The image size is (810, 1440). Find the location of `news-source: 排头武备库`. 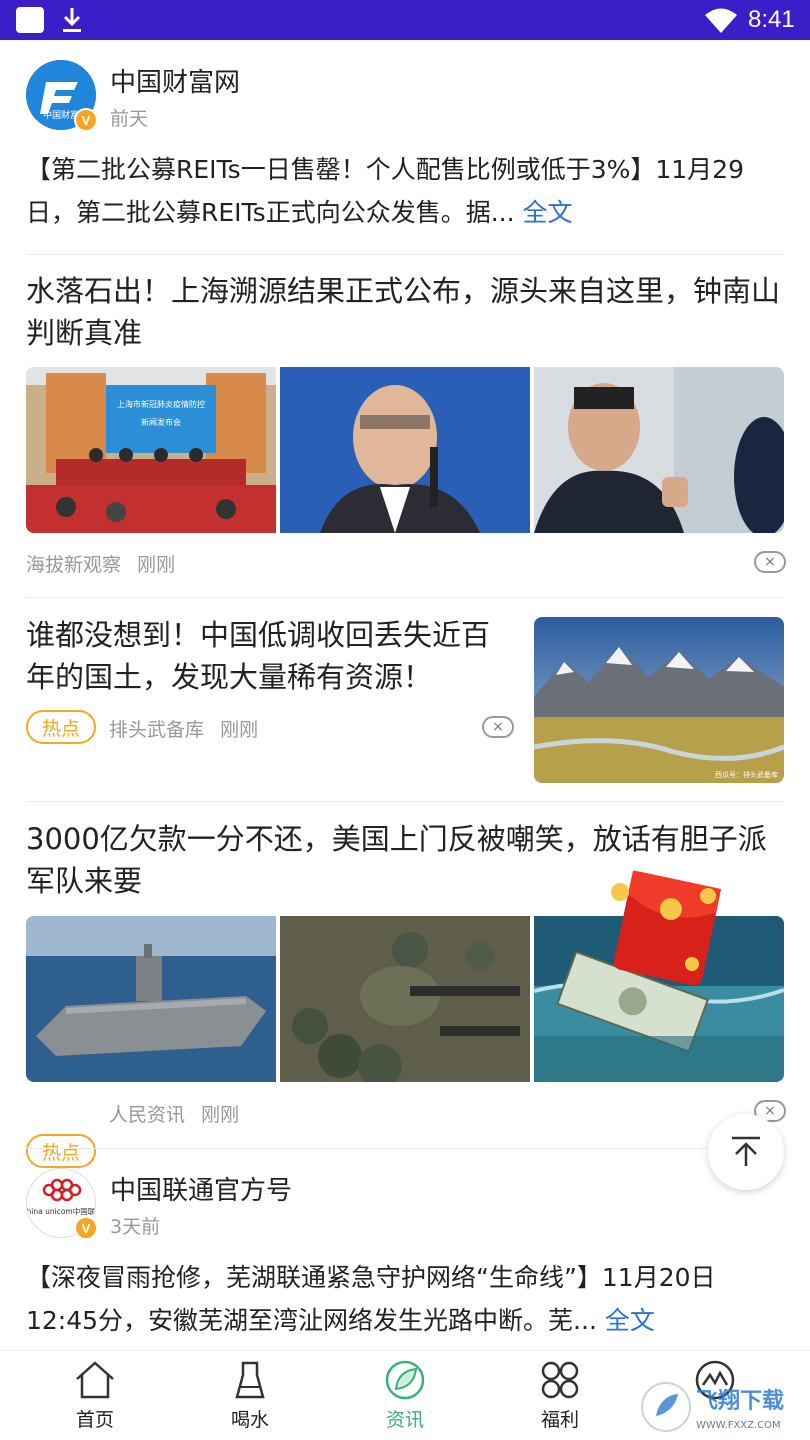

news-source: 排头武备库 is located at coordinates (157, 730).